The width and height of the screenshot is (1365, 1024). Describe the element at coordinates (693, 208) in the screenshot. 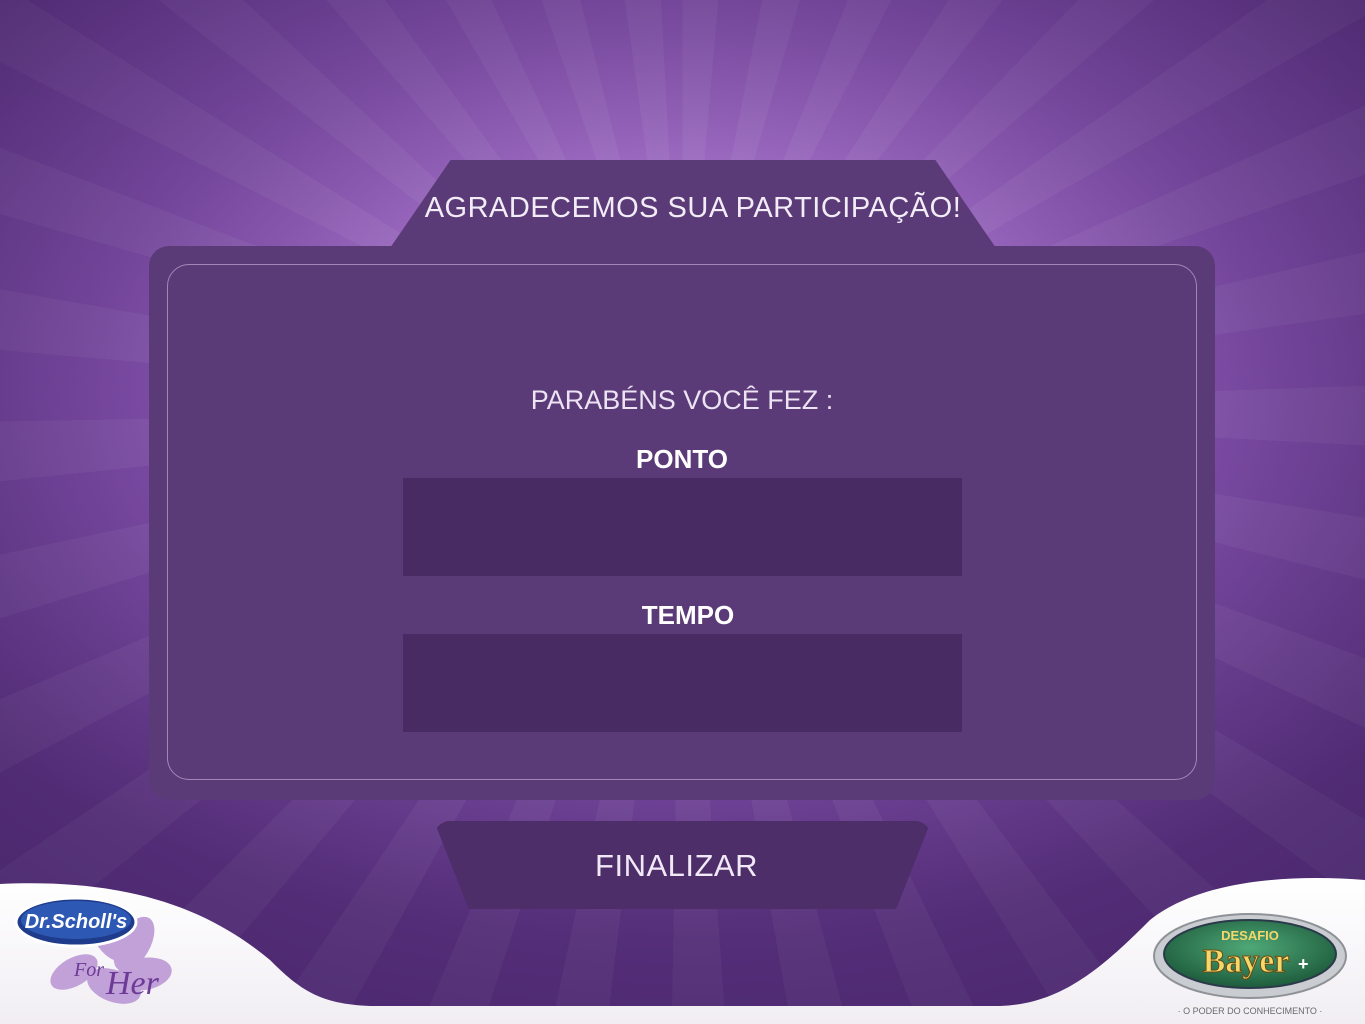

I see `page-title: AGRADECEMOS SUA PARTICIPAÇÃO!` at that location.